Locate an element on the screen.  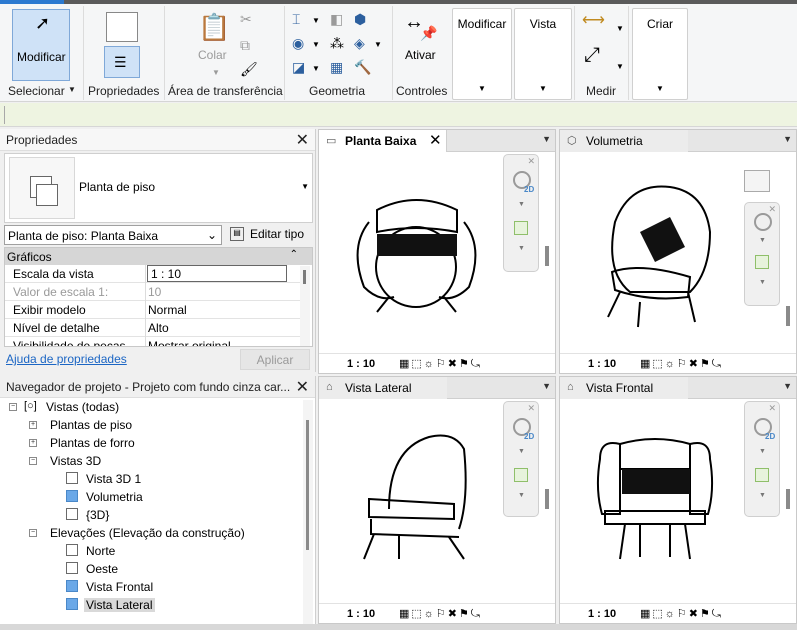
demolish-dropdown-icon: ▼ is located at coordinates (316, 69).